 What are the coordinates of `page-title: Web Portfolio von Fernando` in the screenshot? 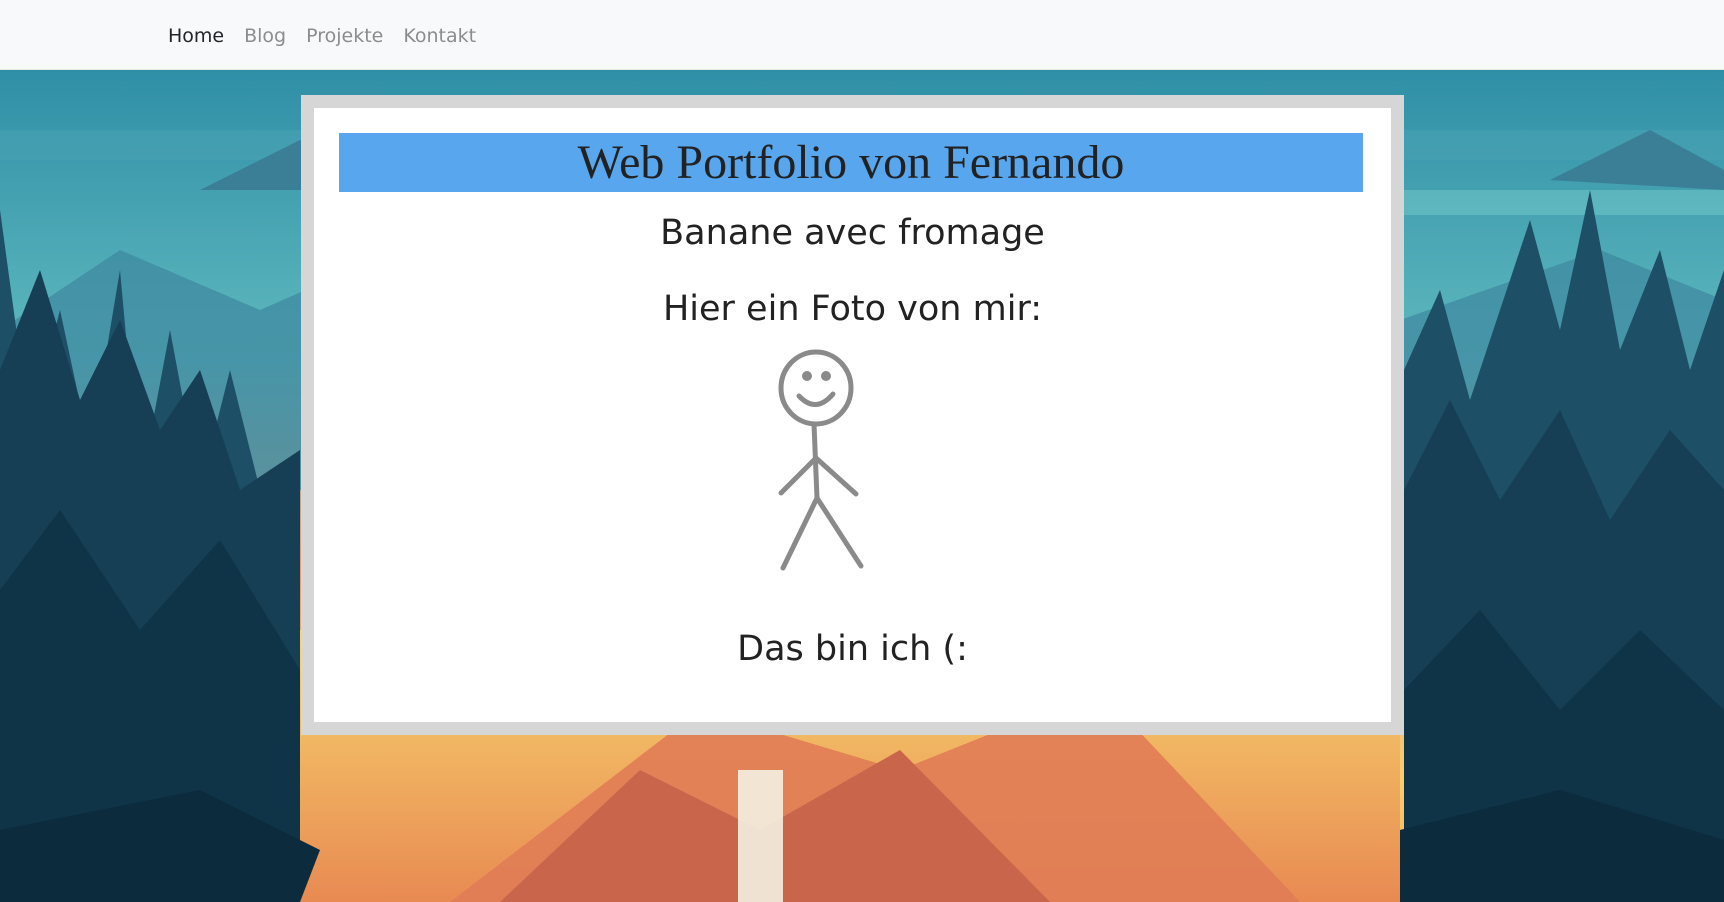 It's located at (851, 162).